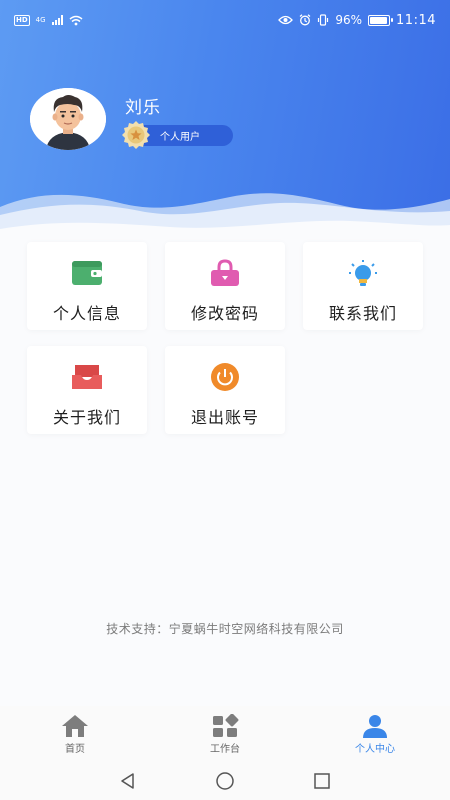  I want to click on avatar, so click(68, 119).